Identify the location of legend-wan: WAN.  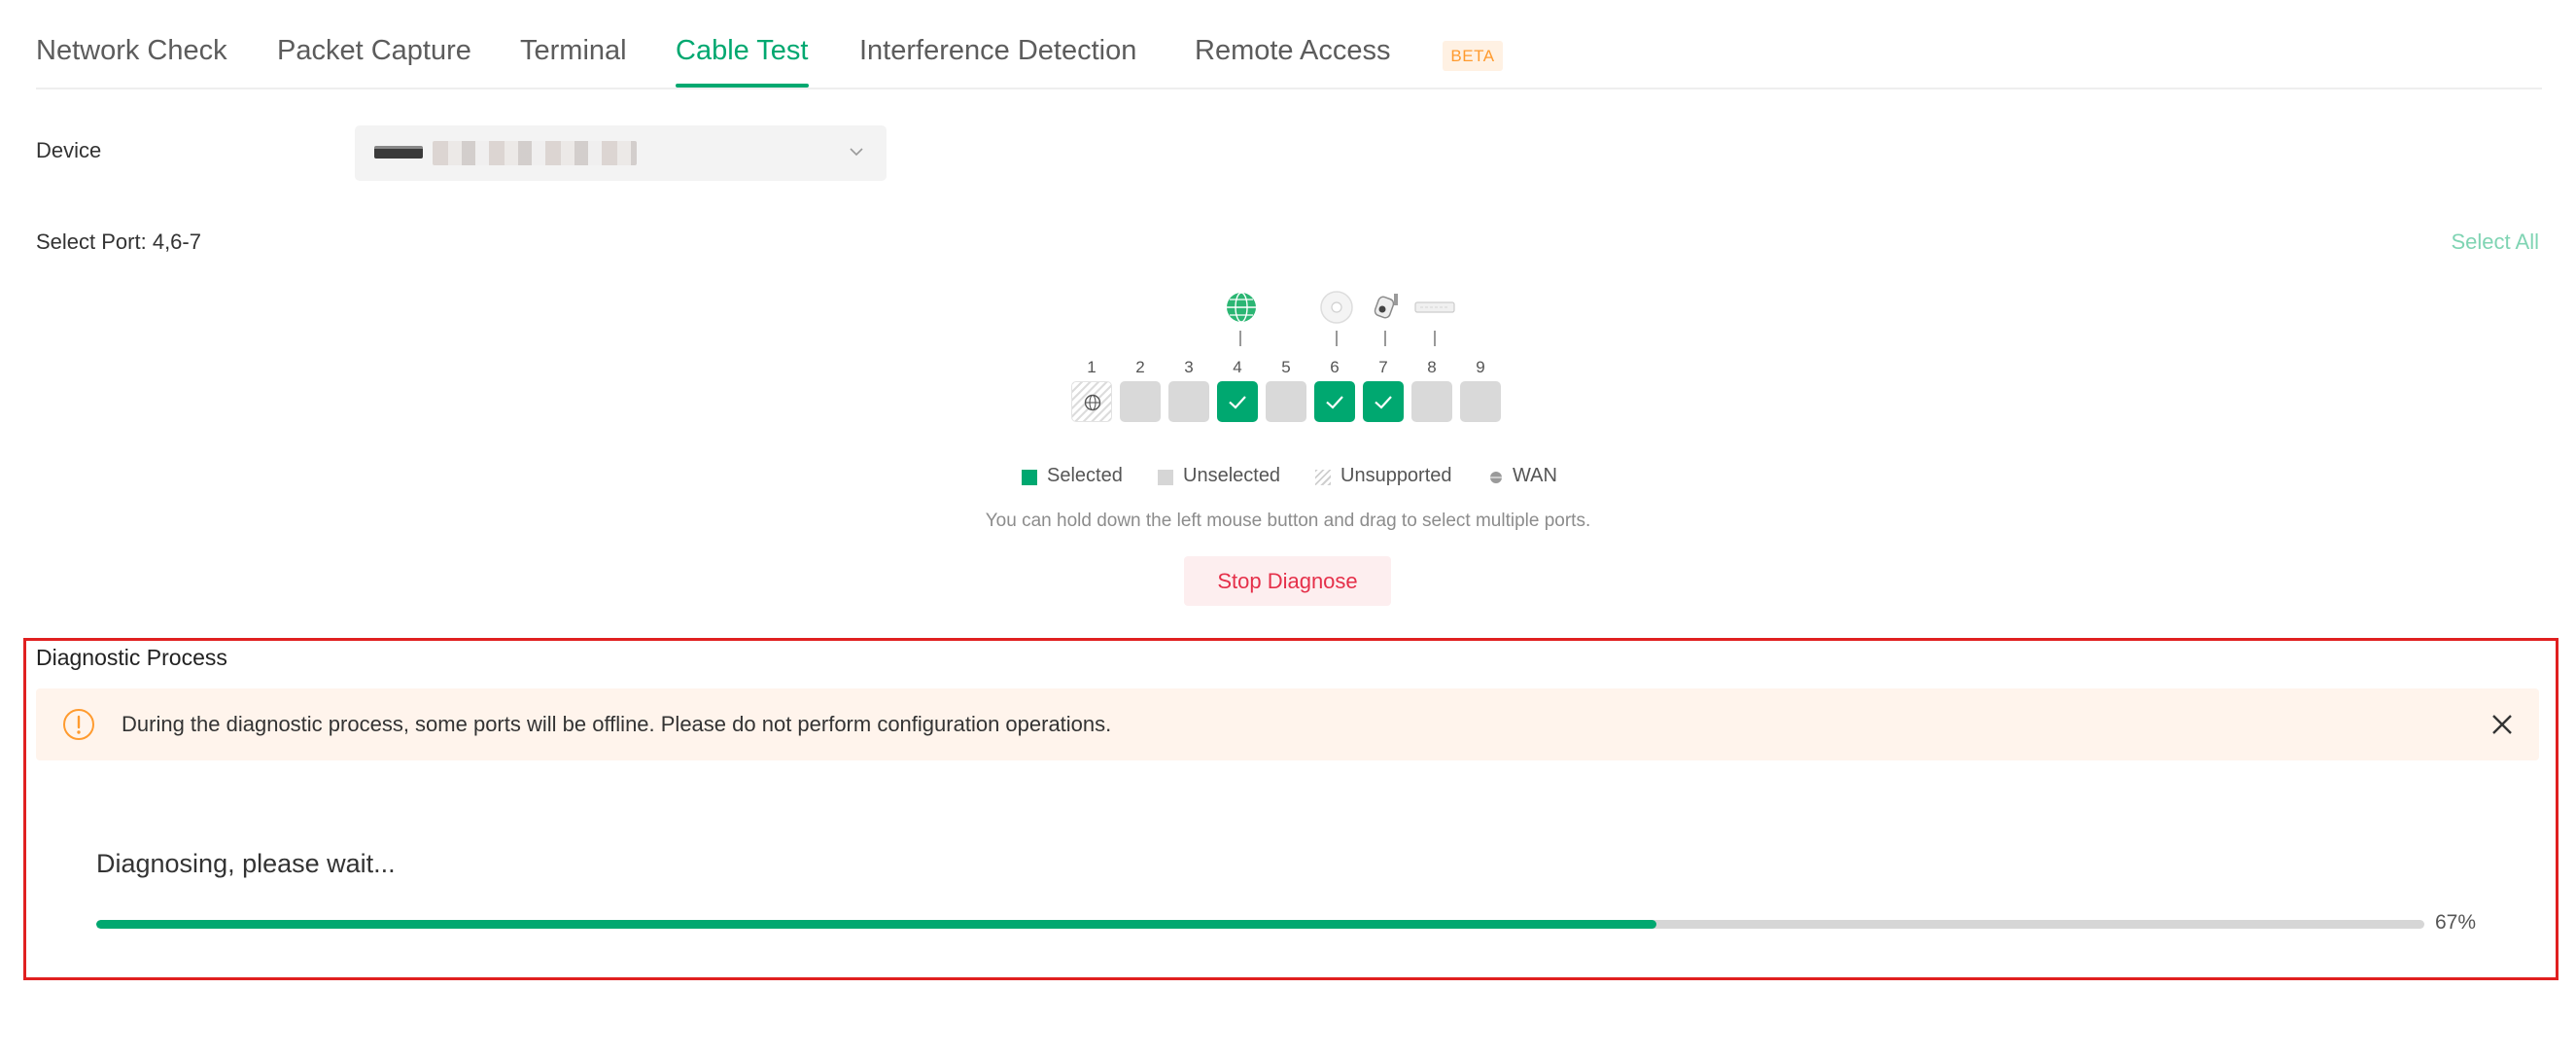
(1535, 476).